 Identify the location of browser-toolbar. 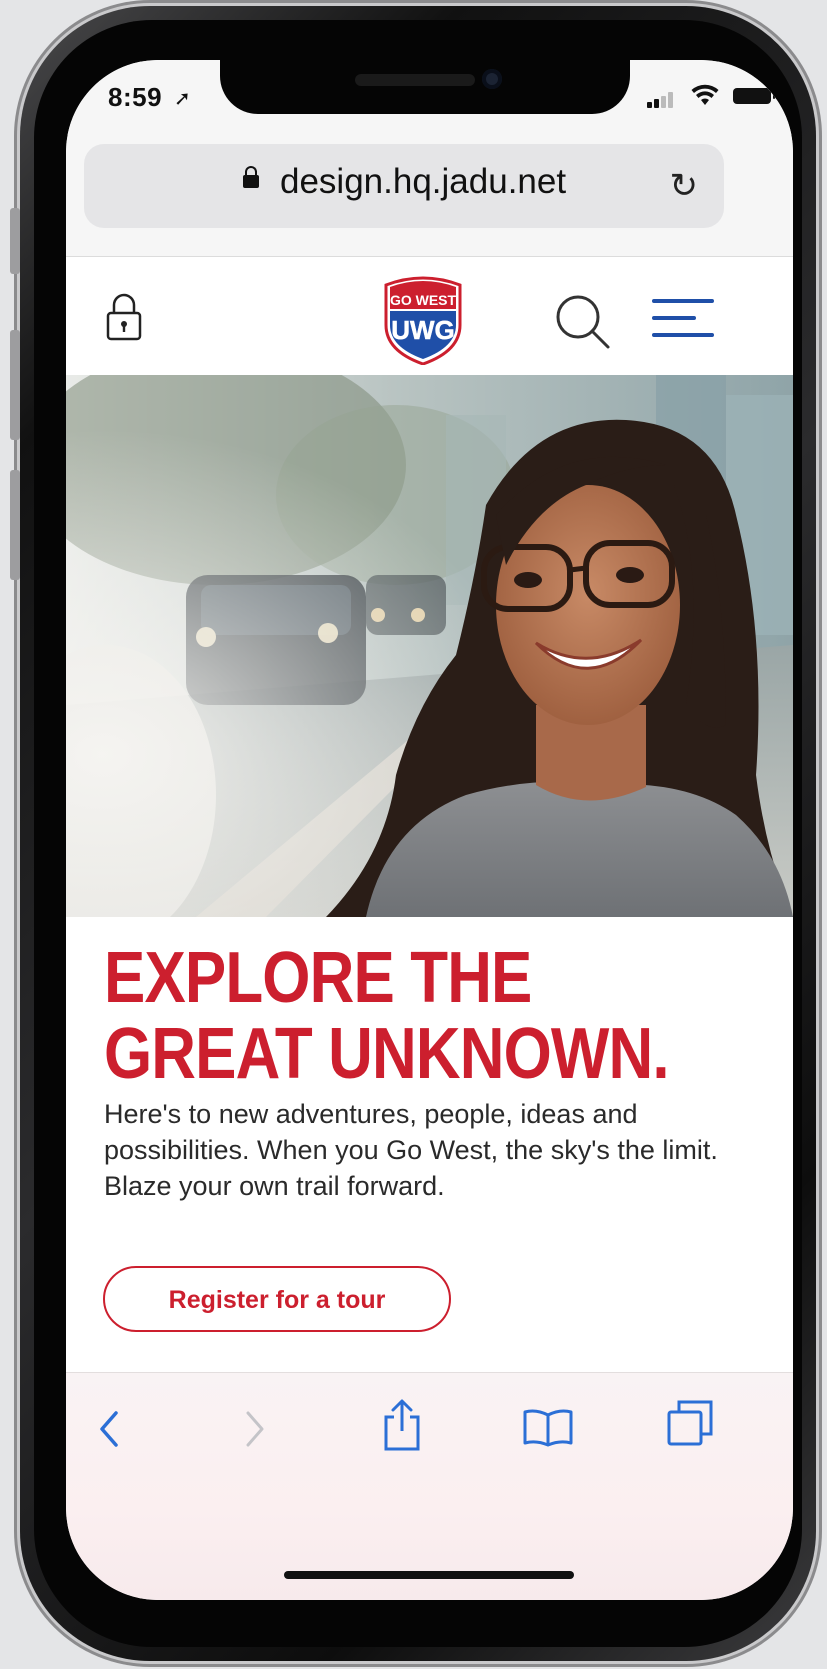
(429, 1486).